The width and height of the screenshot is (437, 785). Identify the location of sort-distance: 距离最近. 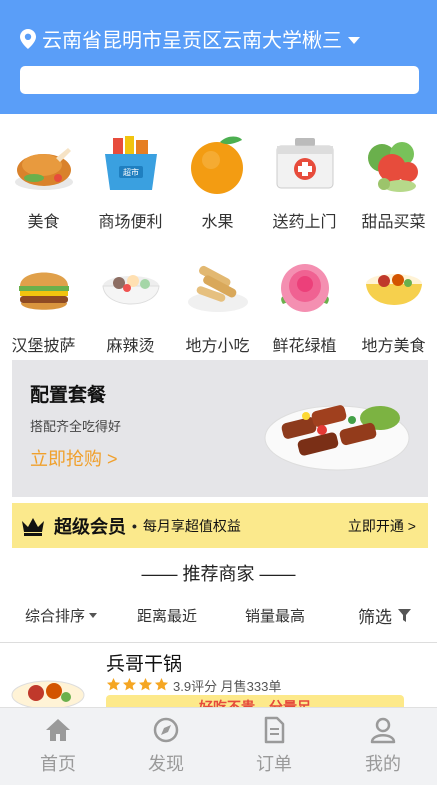
(167, 615).